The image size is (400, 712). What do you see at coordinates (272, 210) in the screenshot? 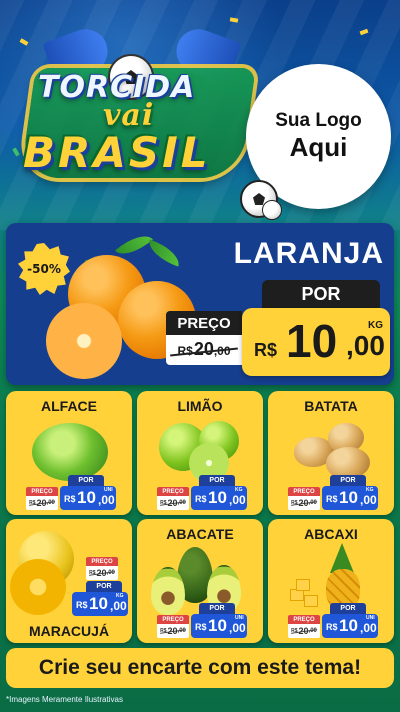
I see `soccer-ball-icon` at bounding box center [272, 210].